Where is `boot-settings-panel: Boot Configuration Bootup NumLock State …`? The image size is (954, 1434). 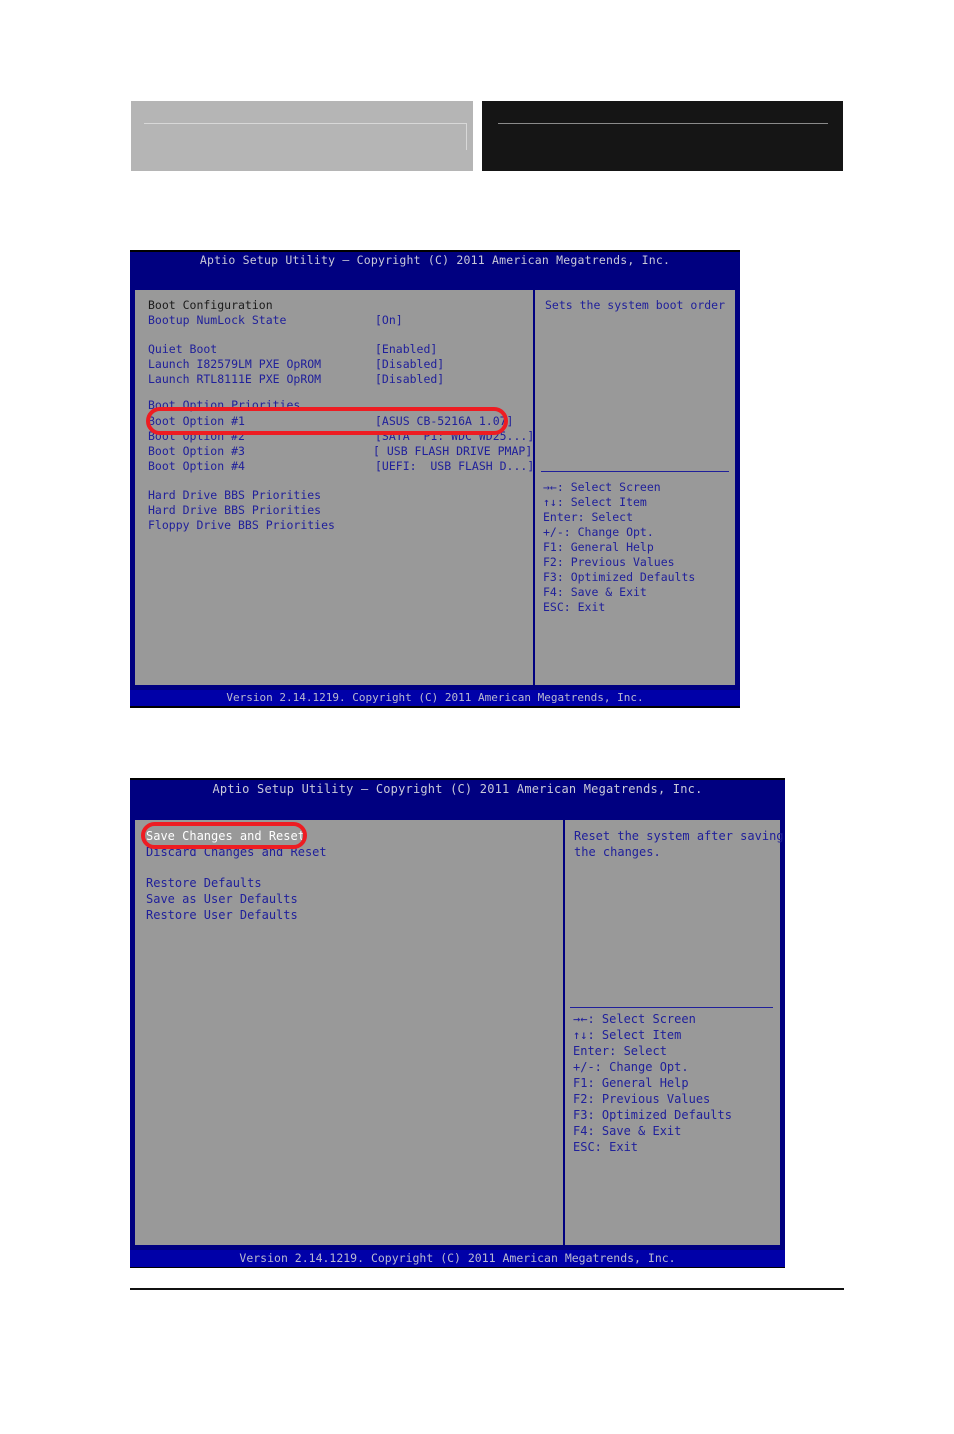 boot-settings-panel: Boot Configuration Bootup NumLock State … is located at coordinates (334, 487).